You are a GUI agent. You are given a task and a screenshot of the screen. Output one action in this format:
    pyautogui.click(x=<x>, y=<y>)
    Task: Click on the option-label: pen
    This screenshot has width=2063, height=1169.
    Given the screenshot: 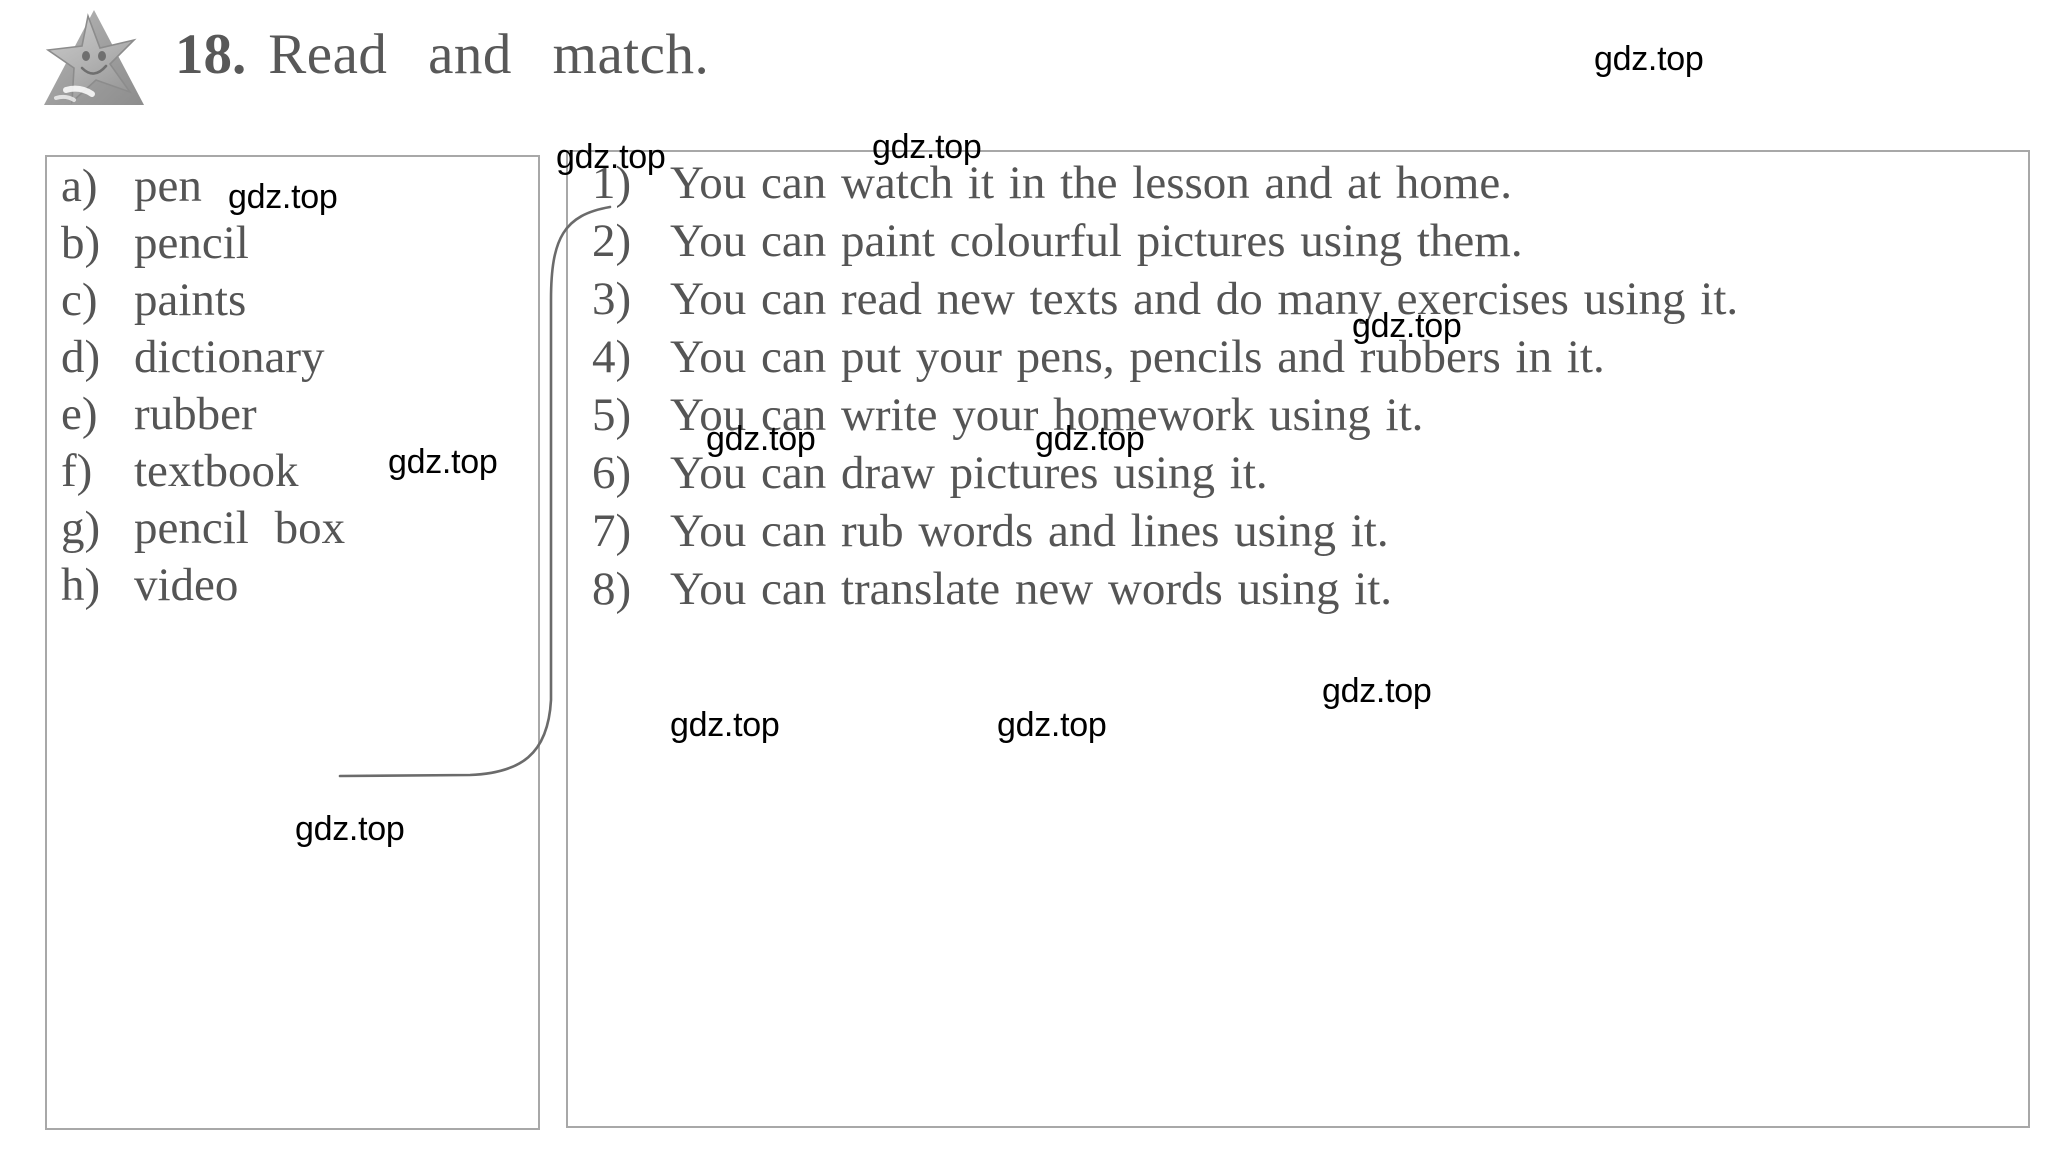 What is the action you would take?
    pyautogui.click(x=168, y=186)
    